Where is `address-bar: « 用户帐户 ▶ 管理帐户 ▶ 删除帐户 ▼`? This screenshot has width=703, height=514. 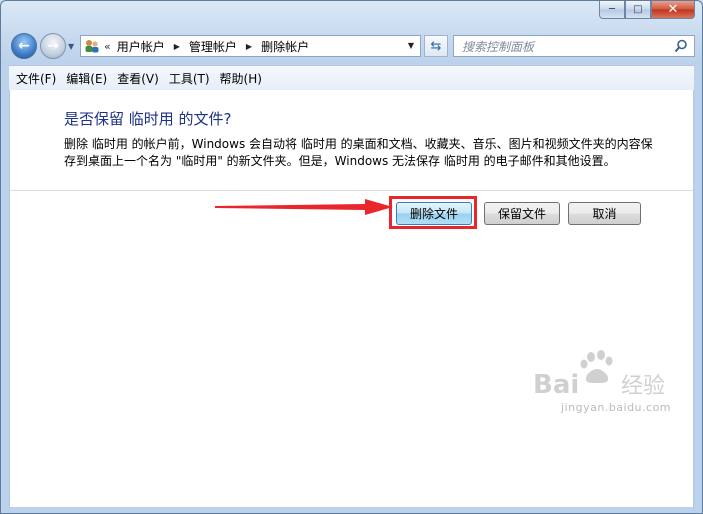
address-bar: « 用户帐户 ▶ 管理帐户 ▶ 删除帐户 ▼ is located at coordinates (250, 46).